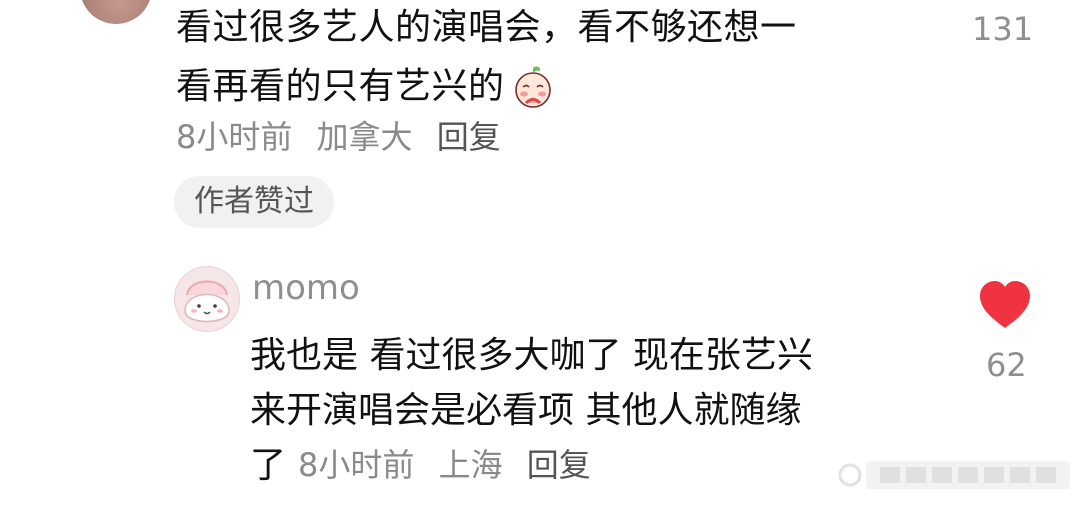 This screenshot has height=505, width=1080. What do you see at coordinates (526, 410) in the screenshot?
I see `reply-text-line-2: 来开演唱会是必看项 其他人就随缘` at bounding box center [526, 410].